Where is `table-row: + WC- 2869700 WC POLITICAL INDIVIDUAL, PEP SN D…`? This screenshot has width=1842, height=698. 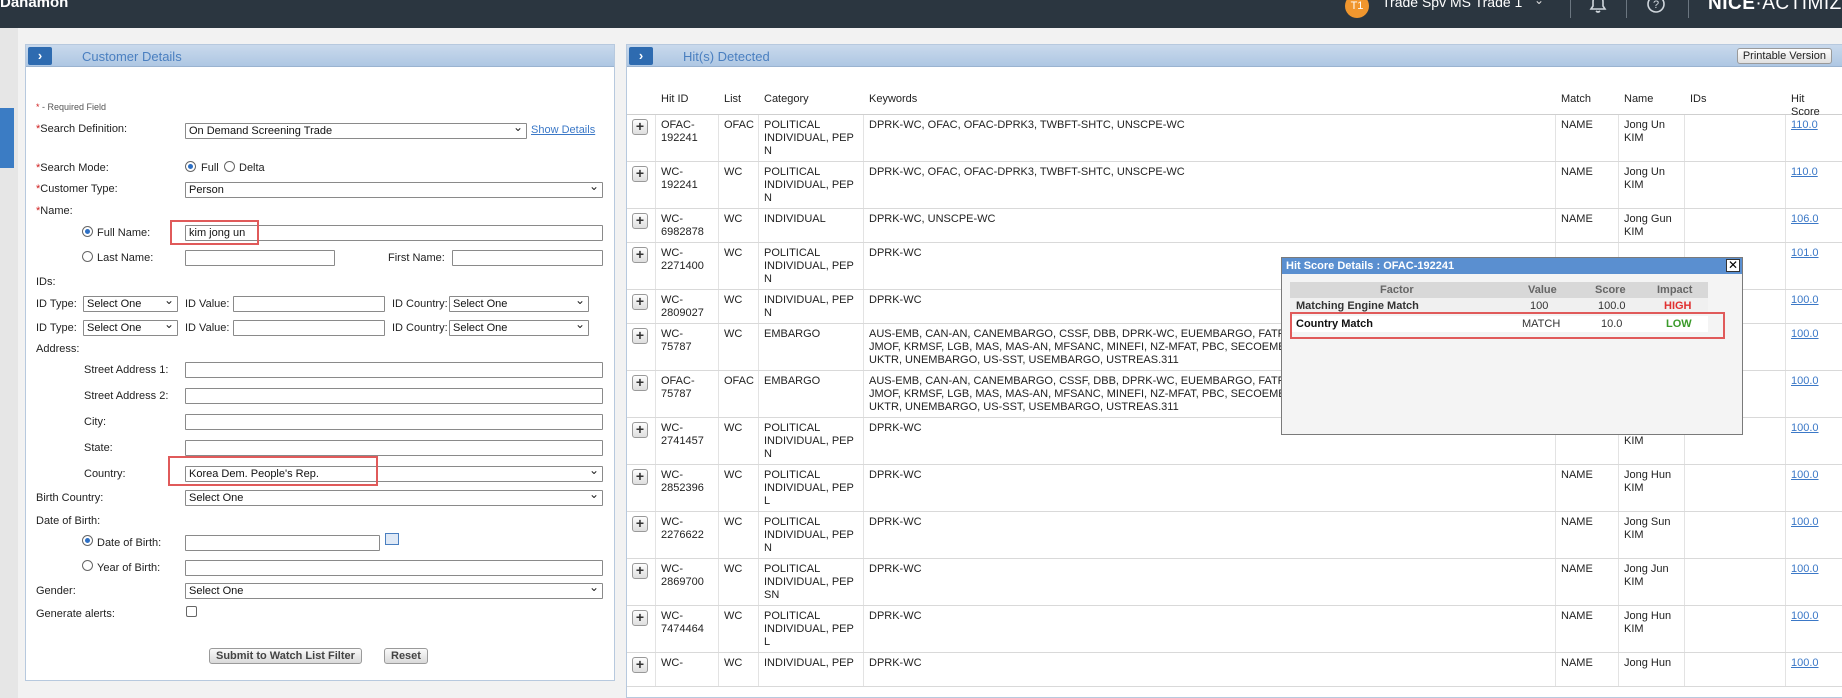
table-row: + WC- 2869700 WC POLITICAL INDIVIDUAL, PEP SN D… is located at coordinates (1234, 582).